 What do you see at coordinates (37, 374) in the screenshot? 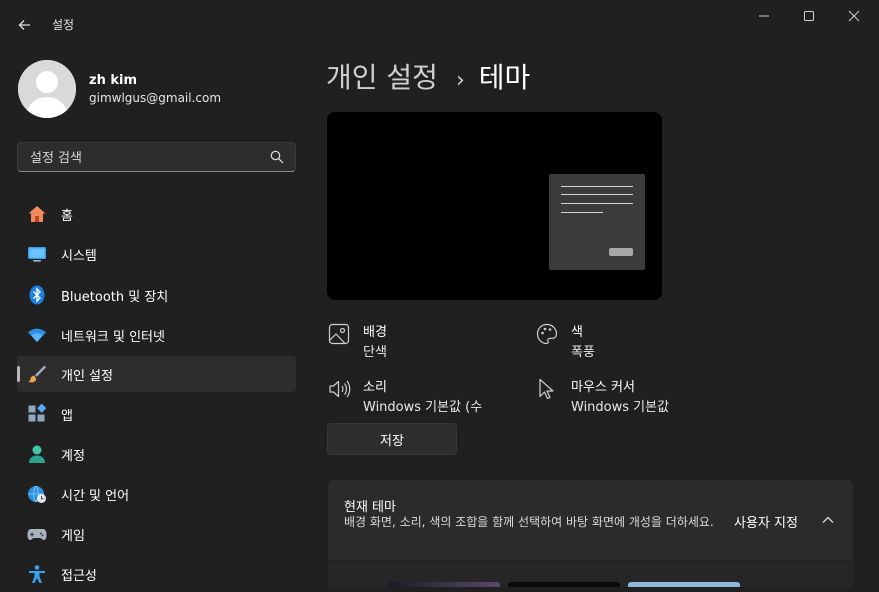
I see `brush-icon` at bounding box center [37, 374].